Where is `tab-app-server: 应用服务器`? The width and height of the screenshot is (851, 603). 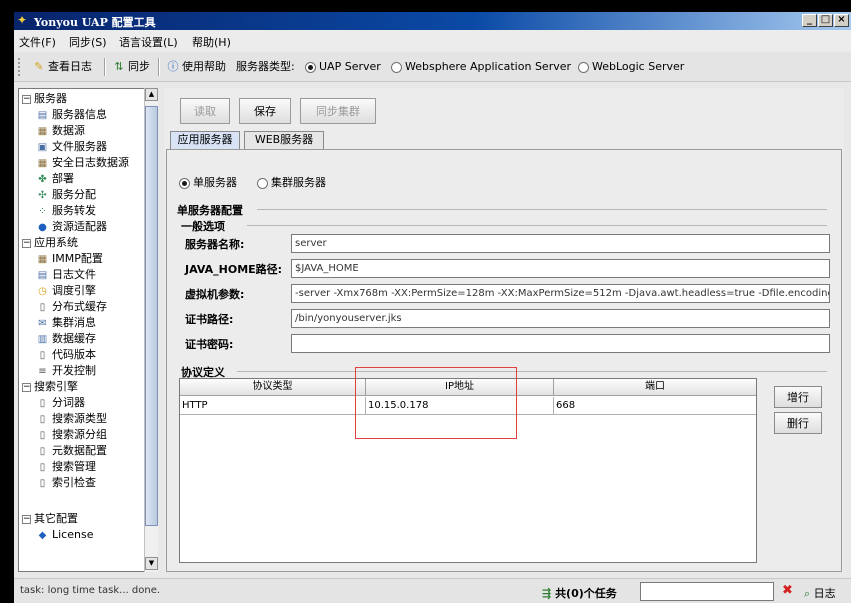
tab-app-server: 应用服务器 is located at coordinates (205, 140).